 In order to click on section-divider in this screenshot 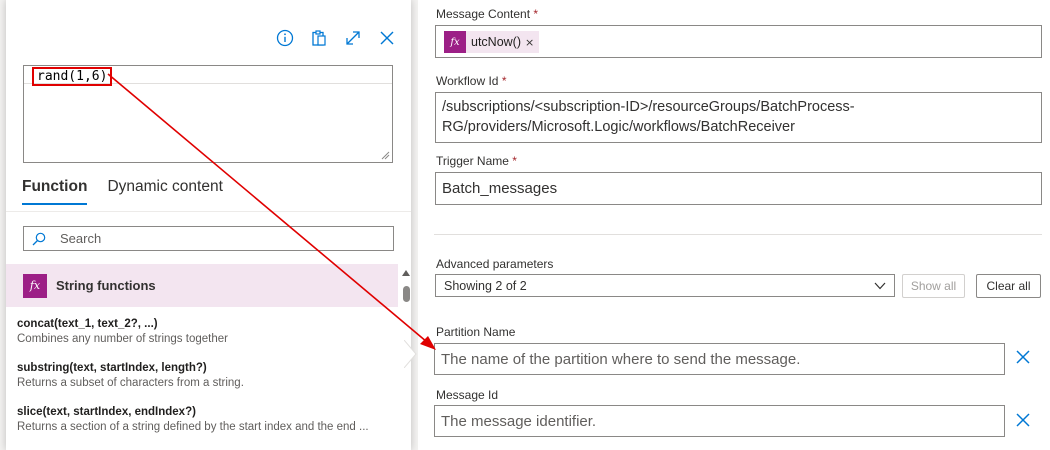, I will do `click(738, 234)`.